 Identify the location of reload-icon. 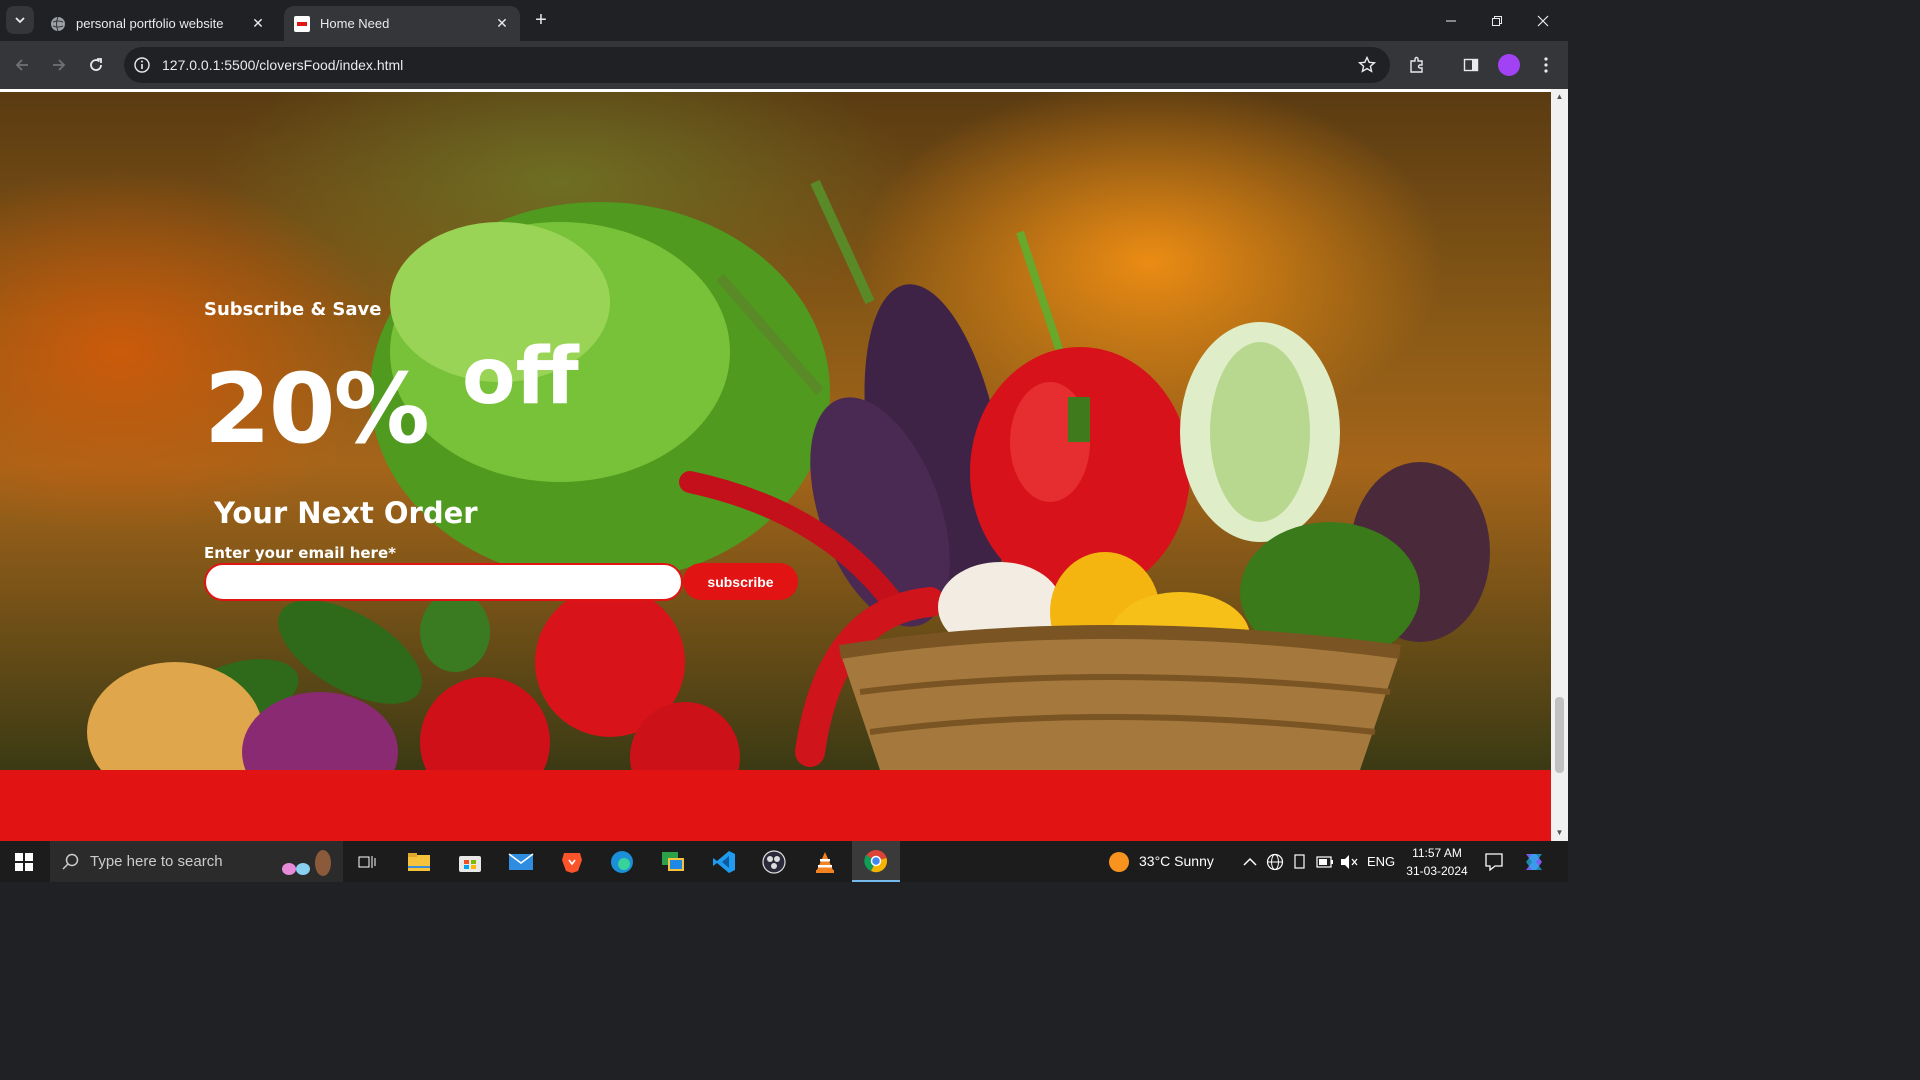
(96, 64).